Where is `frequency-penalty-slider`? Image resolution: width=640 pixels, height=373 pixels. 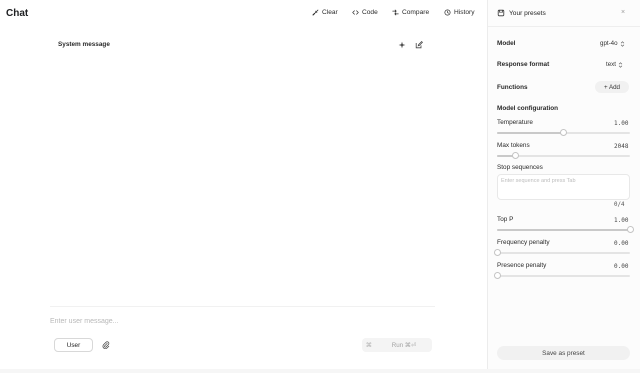 frequency-penalty-slider is located at coordinates (561, 252).